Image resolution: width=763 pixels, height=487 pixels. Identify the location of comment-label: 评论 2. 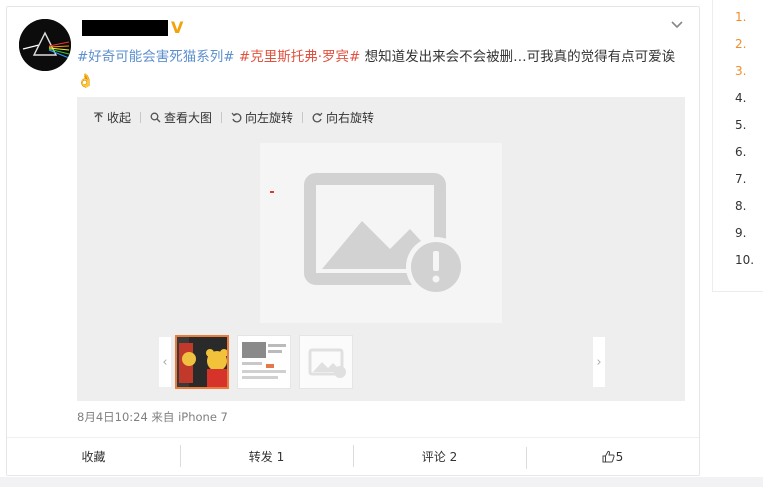
(439, 457).